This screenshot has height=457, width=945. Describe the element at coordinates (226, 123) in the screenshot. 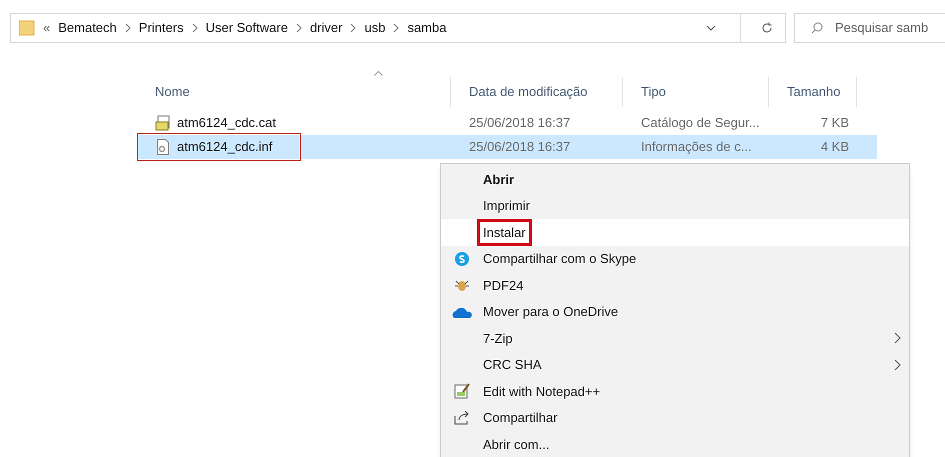

I see `file-name: atm6124_cdc.cat` at that location.